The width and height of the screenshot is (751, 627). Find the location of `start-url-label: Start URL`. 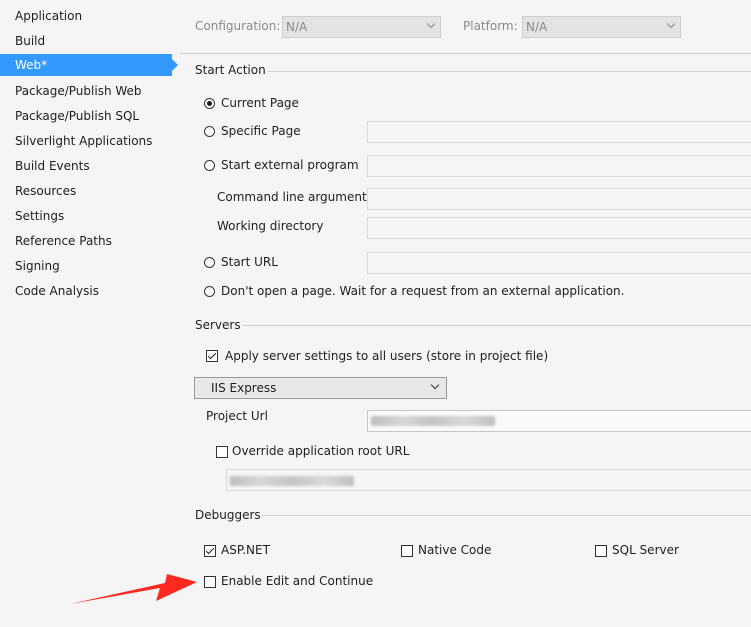

start-url-label: Start URL is located at coordinates (249, 262).